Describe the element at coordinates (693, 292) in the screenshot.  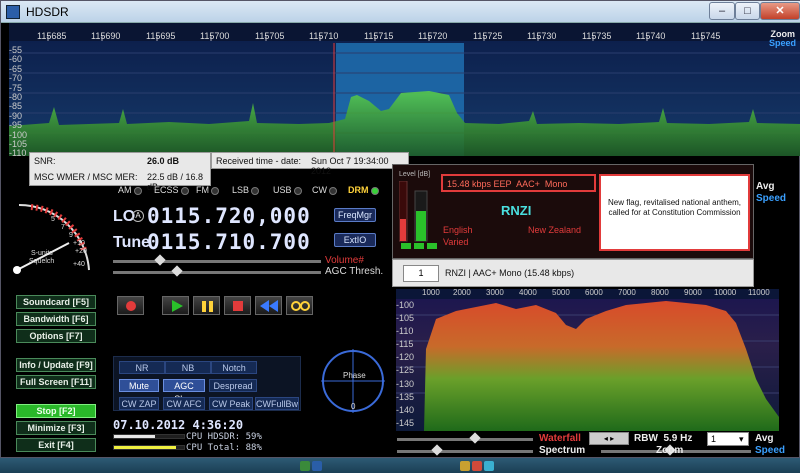
I see `audio-freq-tick: 9000` at that location.